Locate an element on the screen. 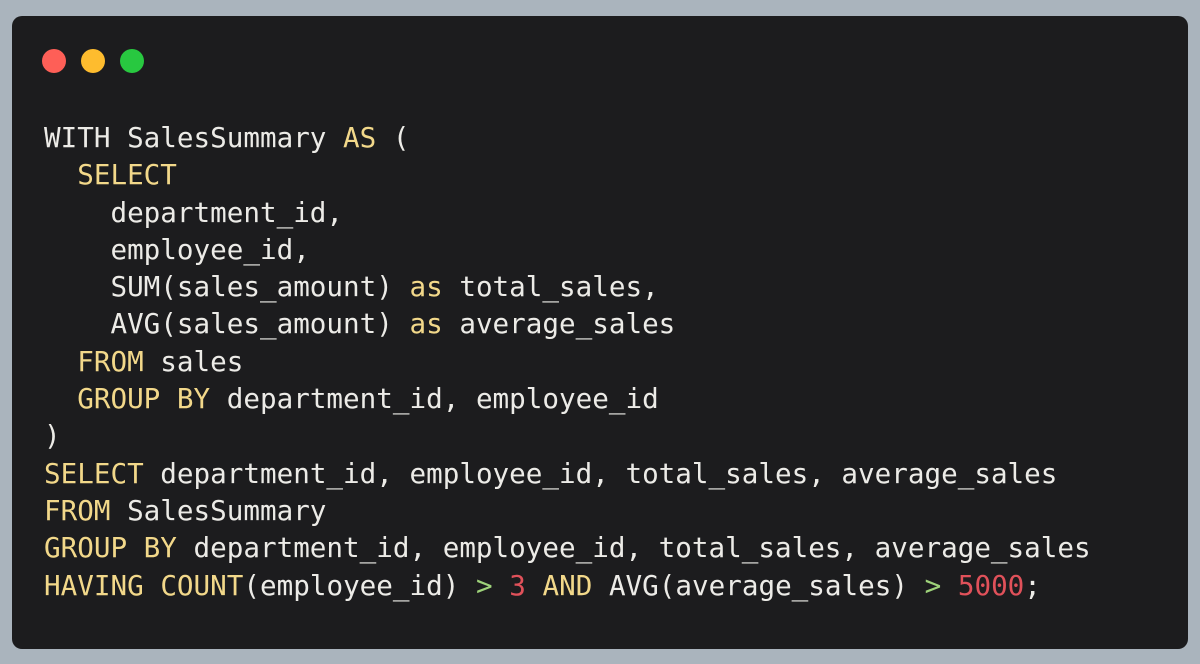  code-token-num: 3 is located at coordinates (517, 585).